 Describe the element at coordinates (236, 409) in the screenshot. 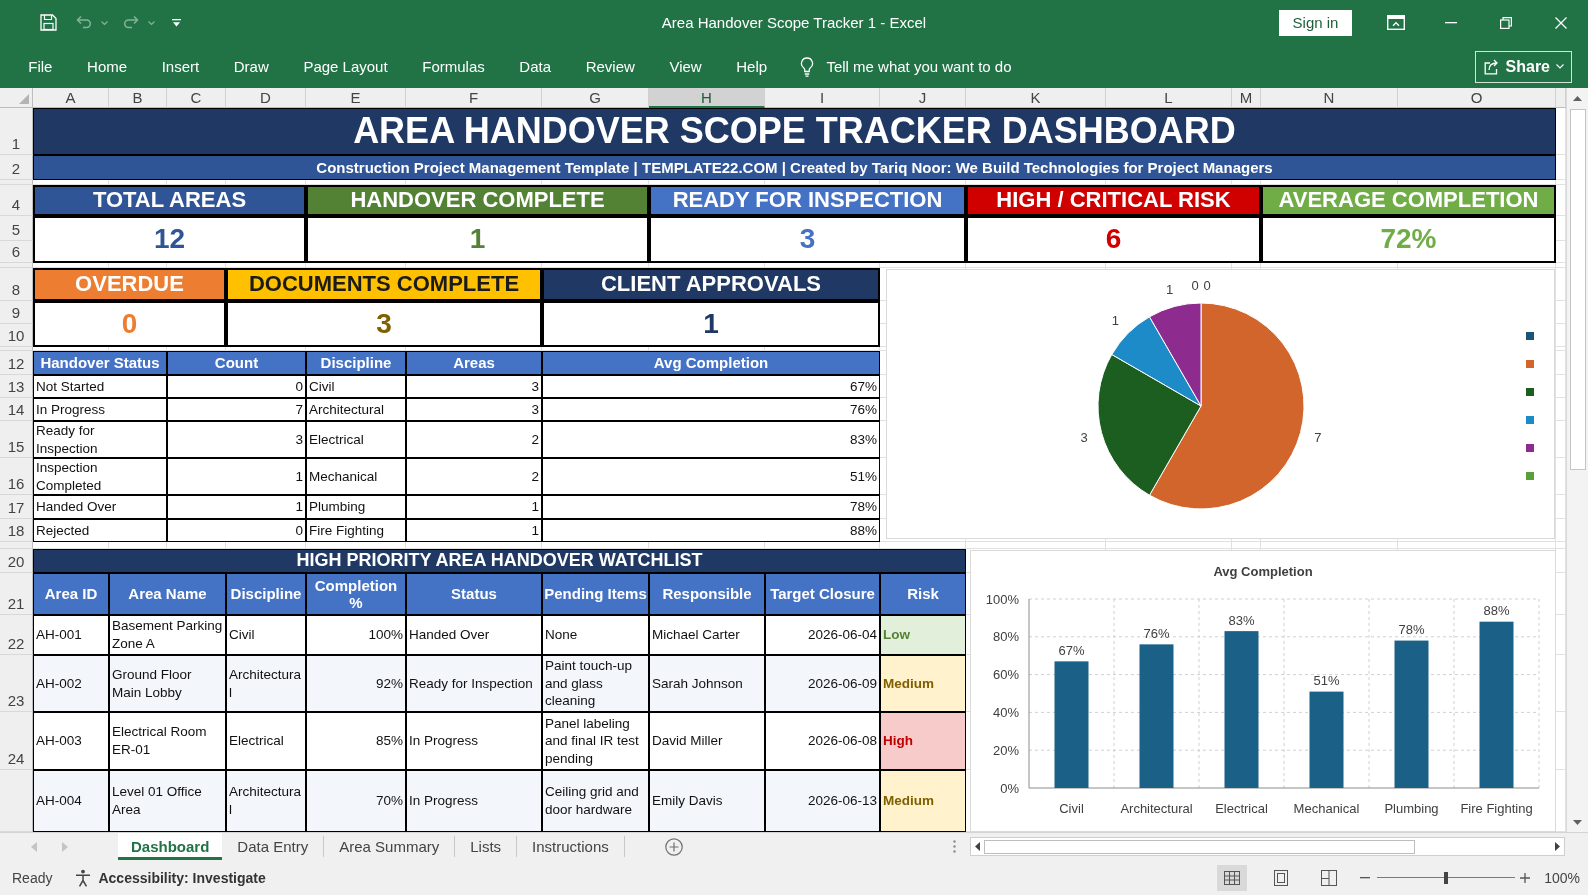

I see `table-cell: 7` at that location.